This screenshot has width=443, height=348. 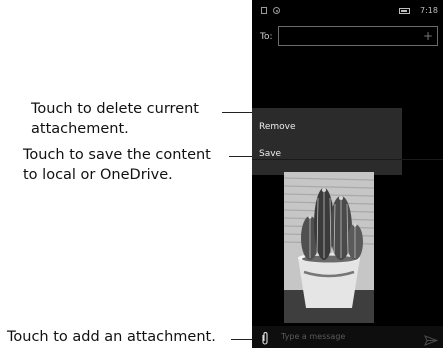 I want to click on callout-delete-line1: Touch to delete current, so click(x=115, y=109).